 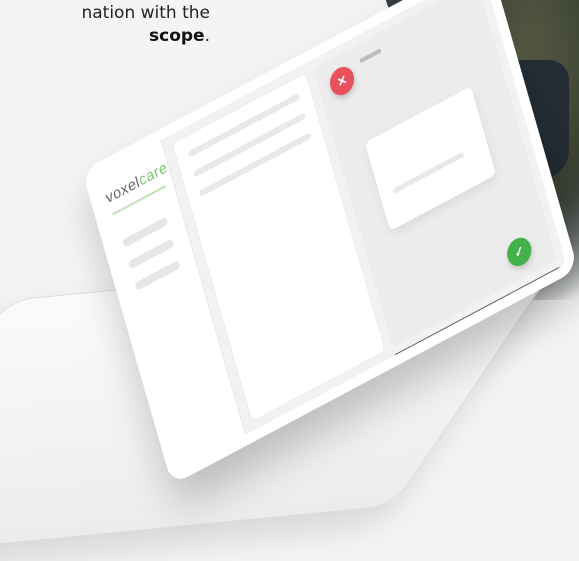 I want to click on call-card-bar, so click(x=428, y=173).